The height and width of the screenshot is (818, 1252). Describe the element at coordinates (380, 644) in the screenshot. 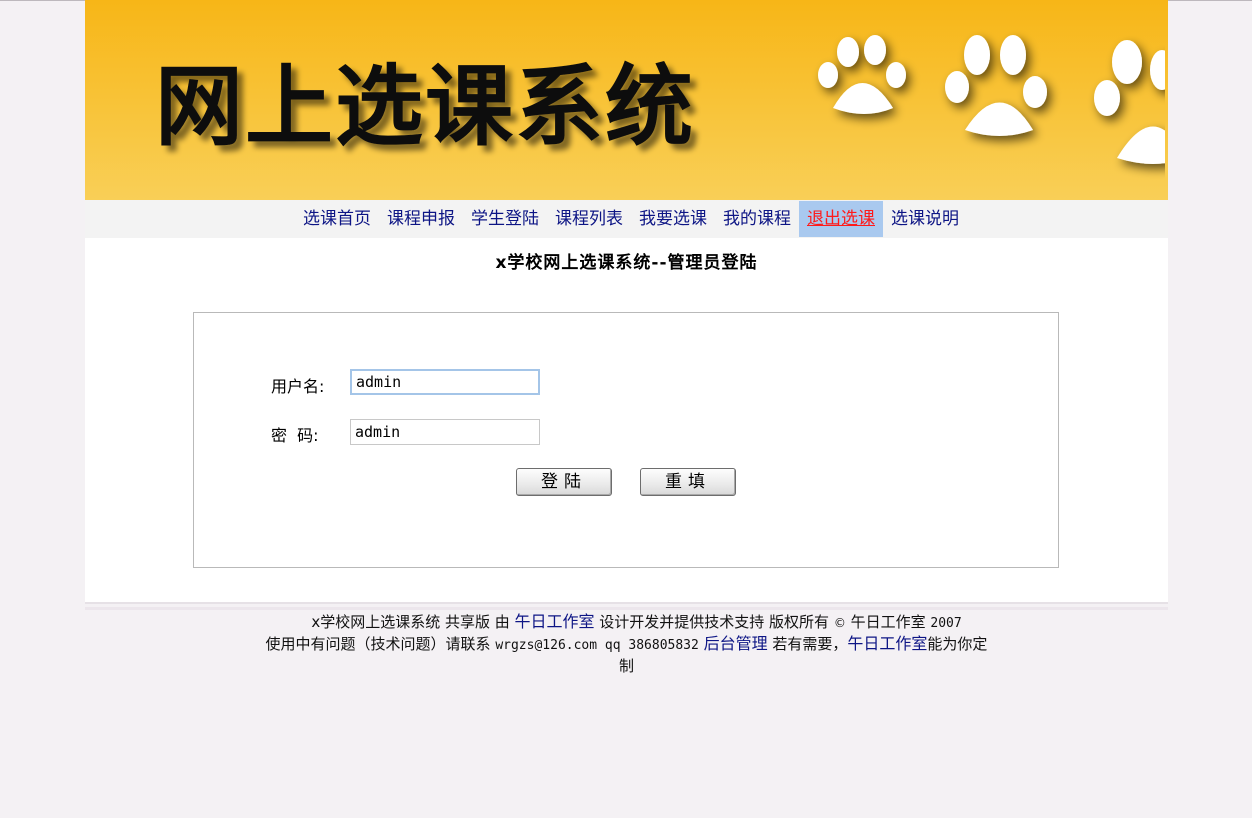

I see `footer-text: 使用中有问题（技术问题）请联系` at that location.